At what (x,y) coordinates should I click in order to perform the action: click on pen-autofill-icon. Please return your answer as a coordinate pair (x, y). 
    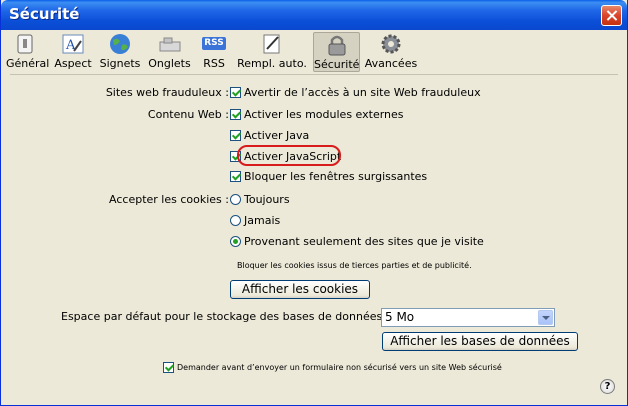
    Looking at the image, I should click on (272, 44).